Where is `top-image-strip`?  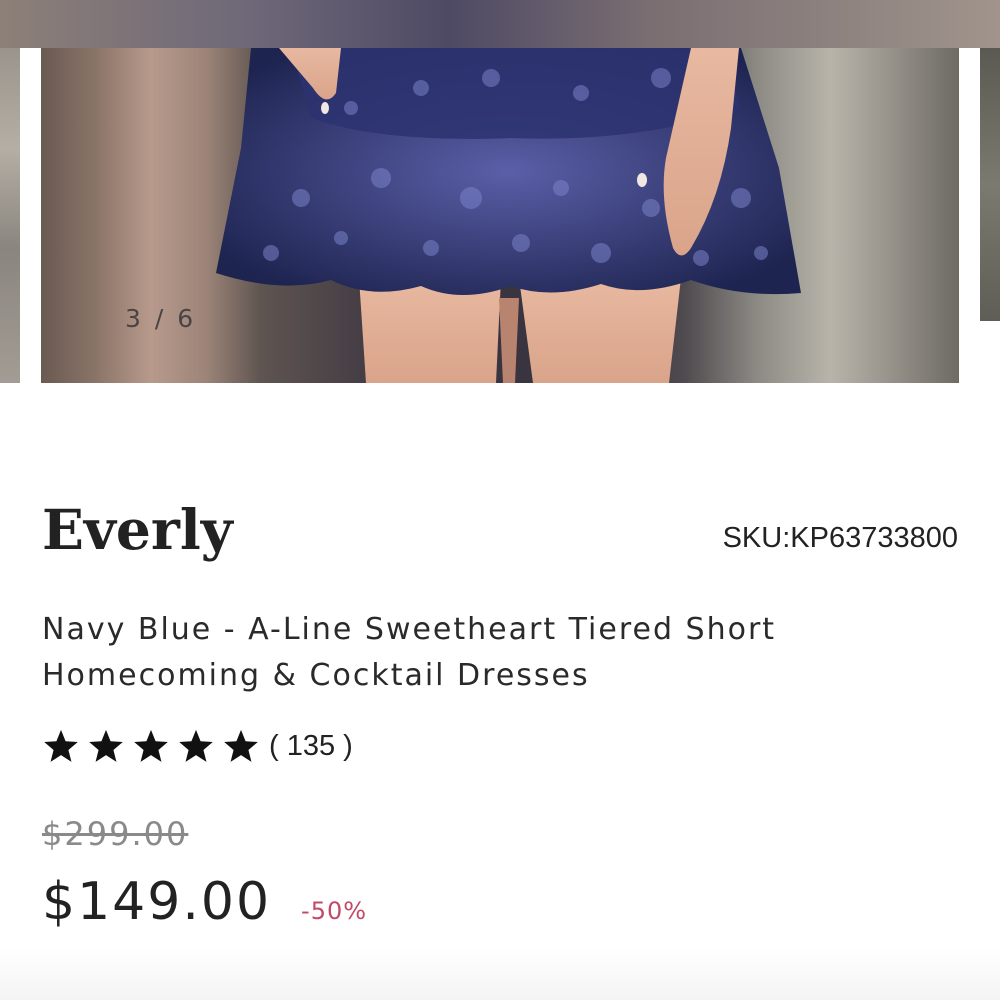 top-image-strip is located at coordinates (500, 24).